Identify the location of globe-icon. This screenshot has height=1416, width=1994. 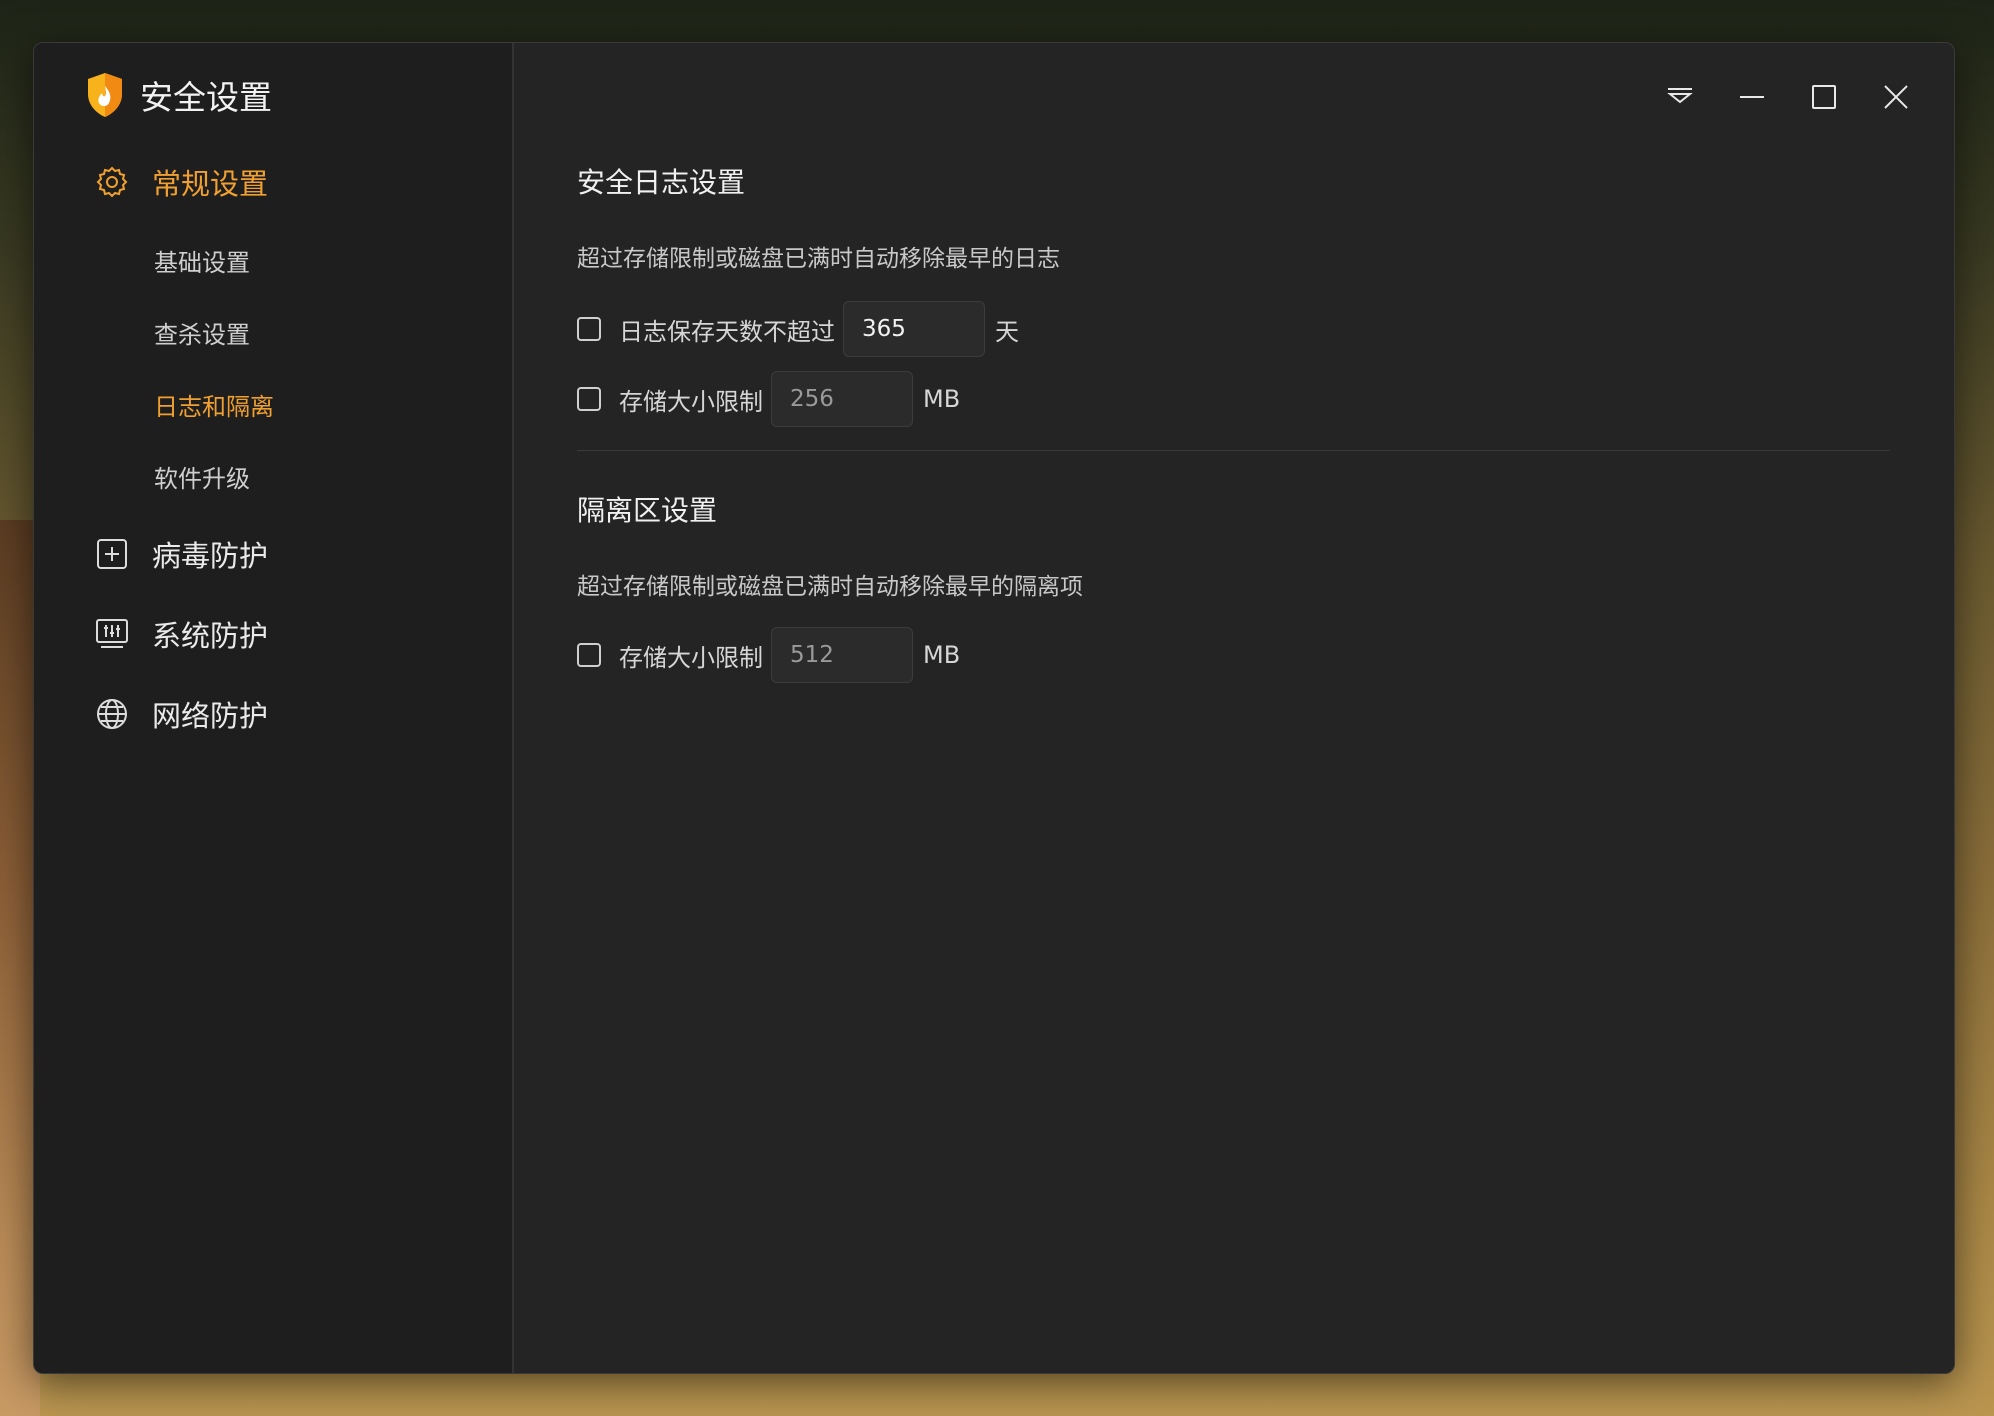
(112, 714).